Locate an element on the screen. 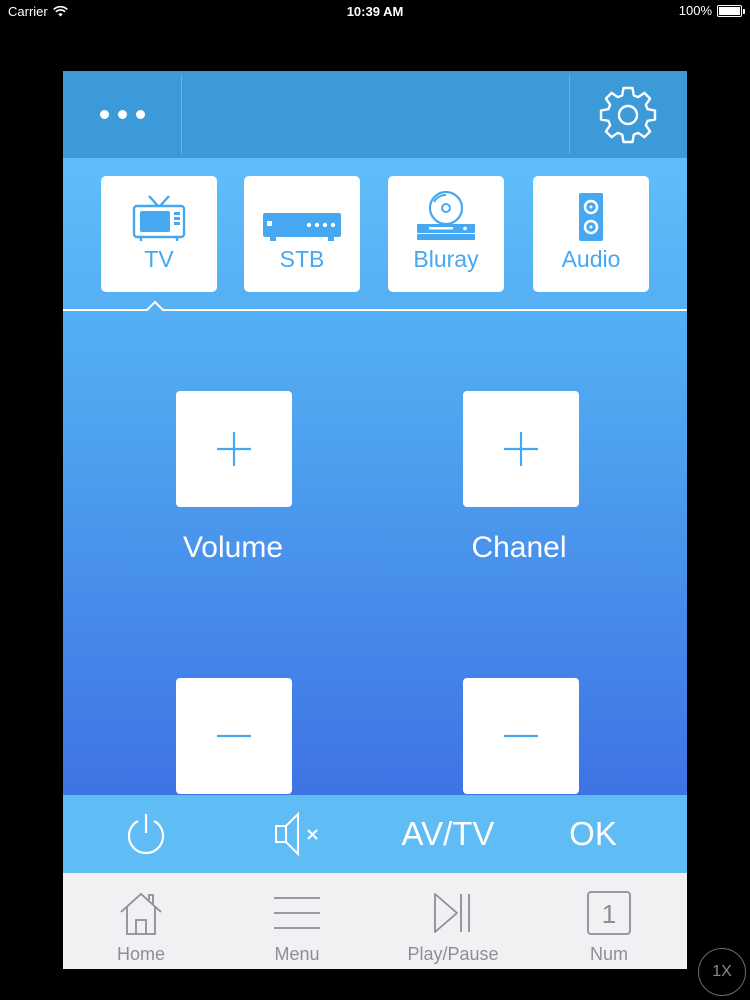 This screenshot has width=750, height=1000. ok-button: OK is located at coordinates (593, 834).